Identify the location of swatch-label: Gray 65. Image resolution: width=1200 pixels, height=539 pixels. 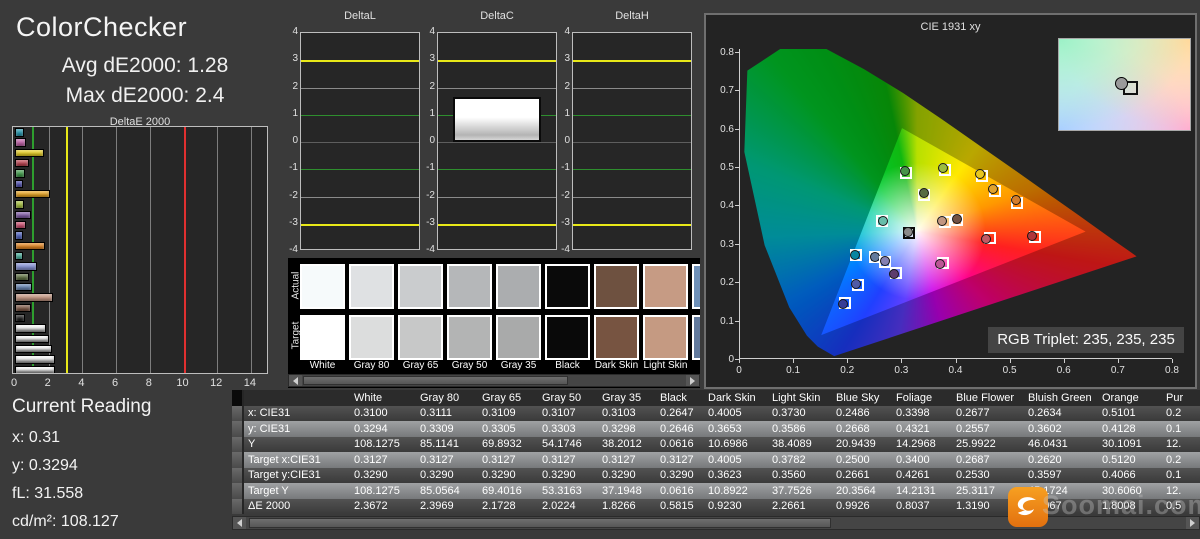
(420, 365).